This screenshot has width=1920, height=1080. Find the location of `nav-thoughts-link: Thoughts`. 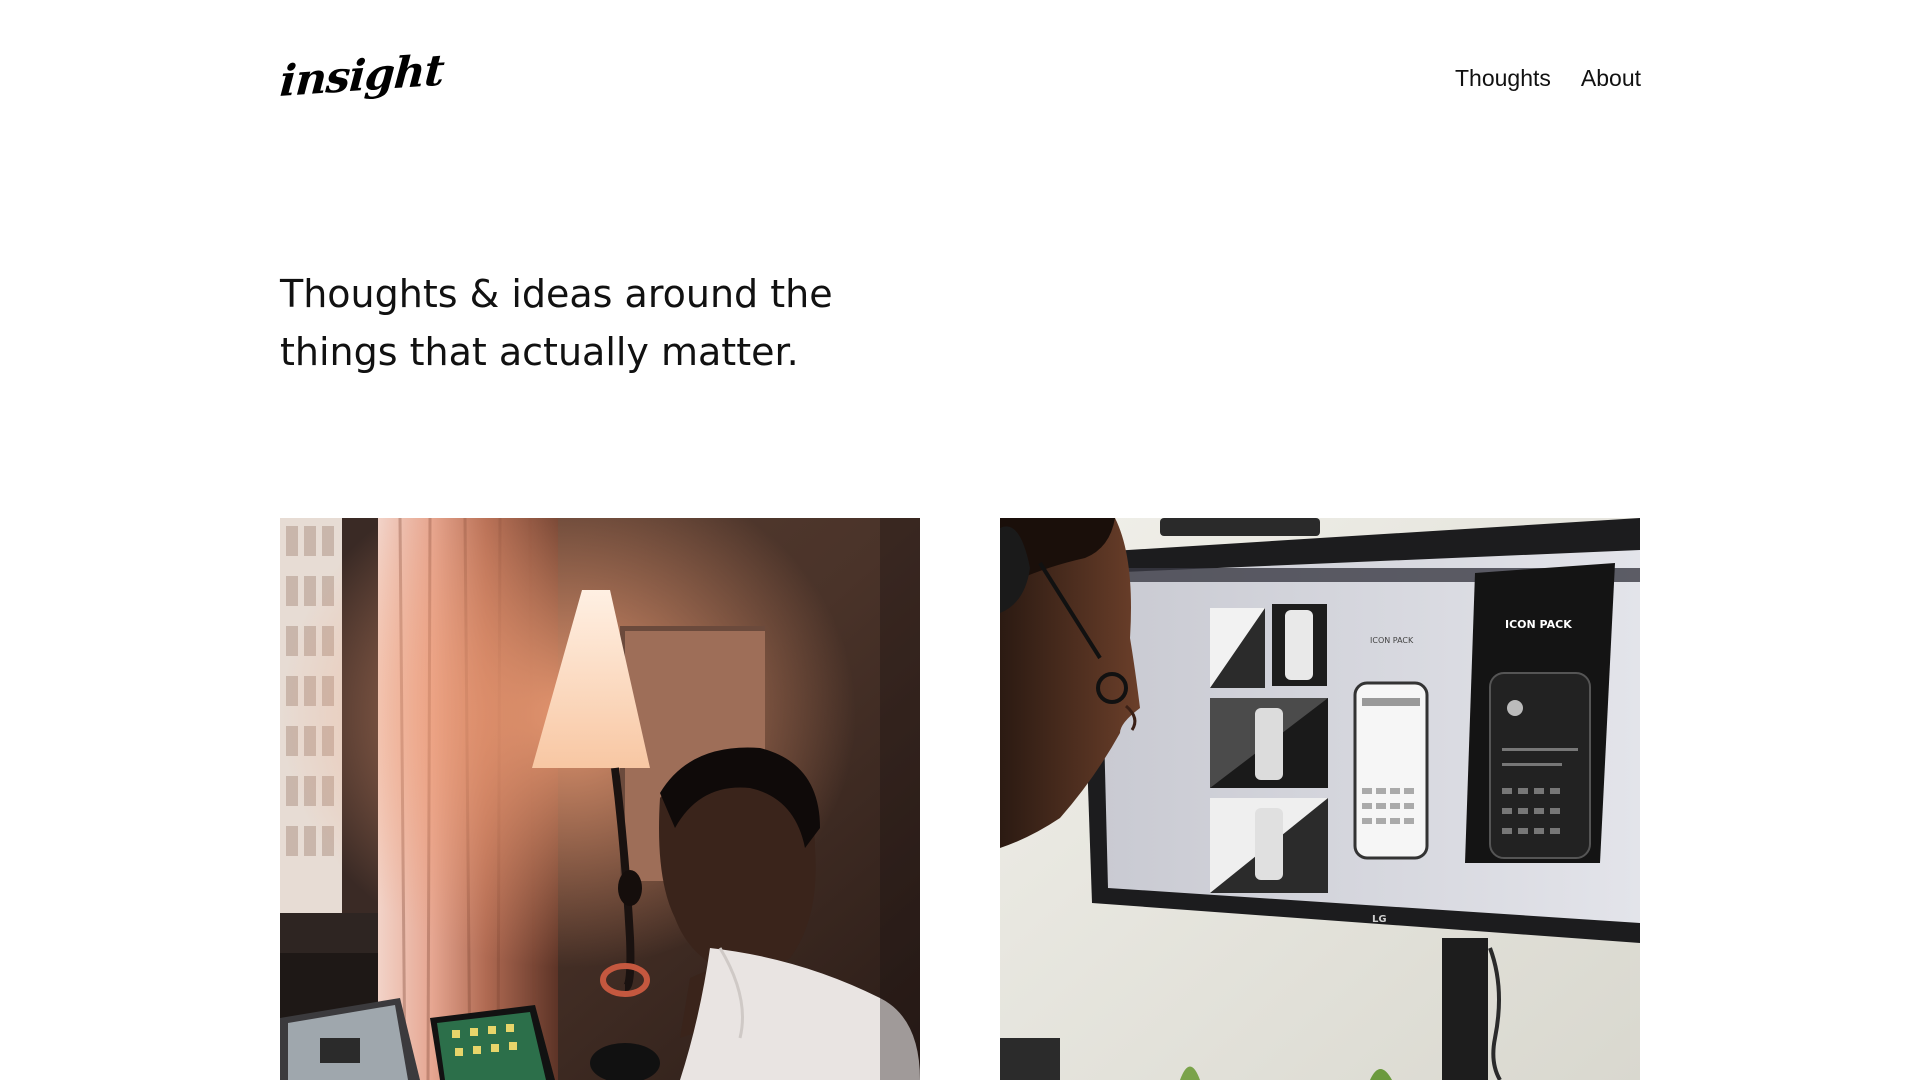

nav-thoughts-link: Thoughts is located at coordinates (1503, 78).